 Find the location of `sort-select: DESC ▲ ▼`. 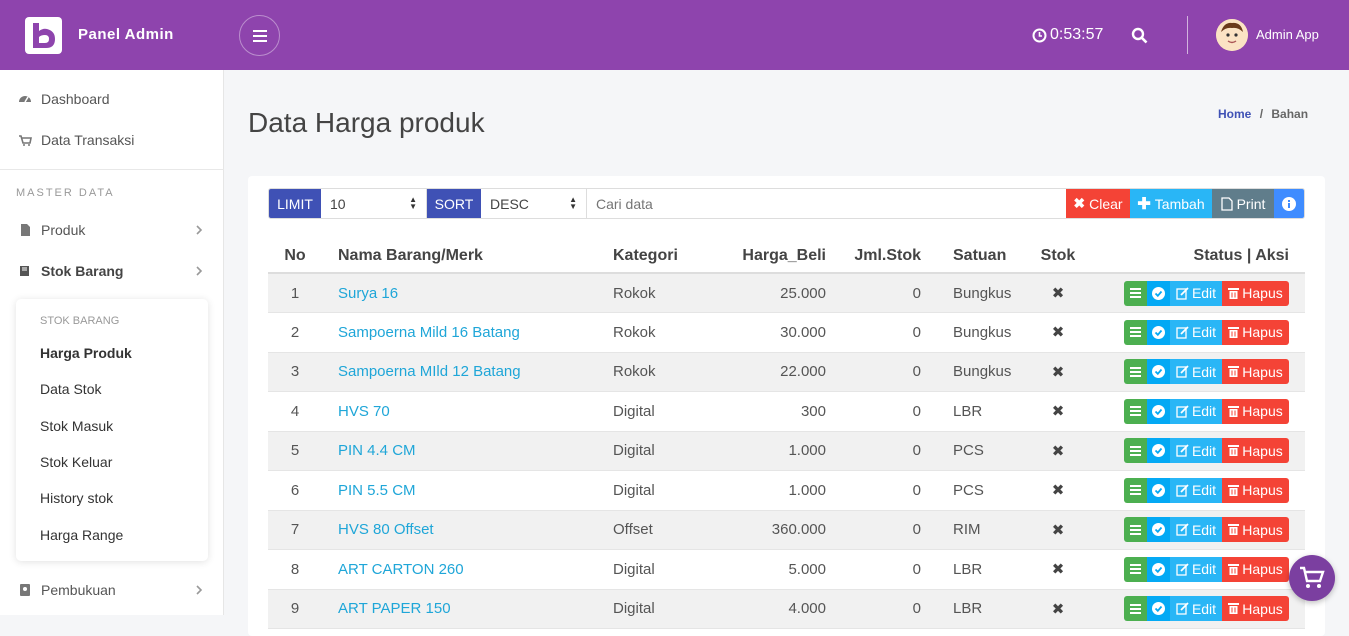

sort-select: DESC ▲ ▼ is located at coordinates (534, 203).